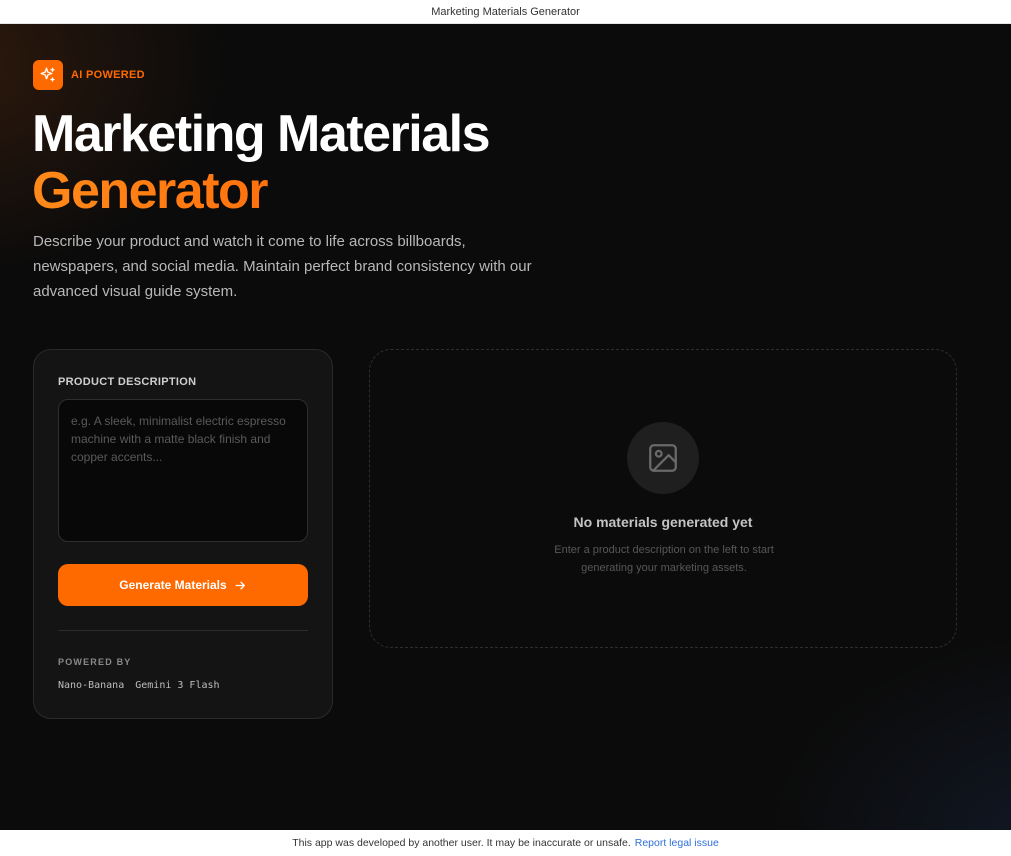  What do you see at coordinates (91, 685) in the screenshot?
I see `powered-by-item-nano-banana: Nano-Banana` at bounding box center [91, 685].